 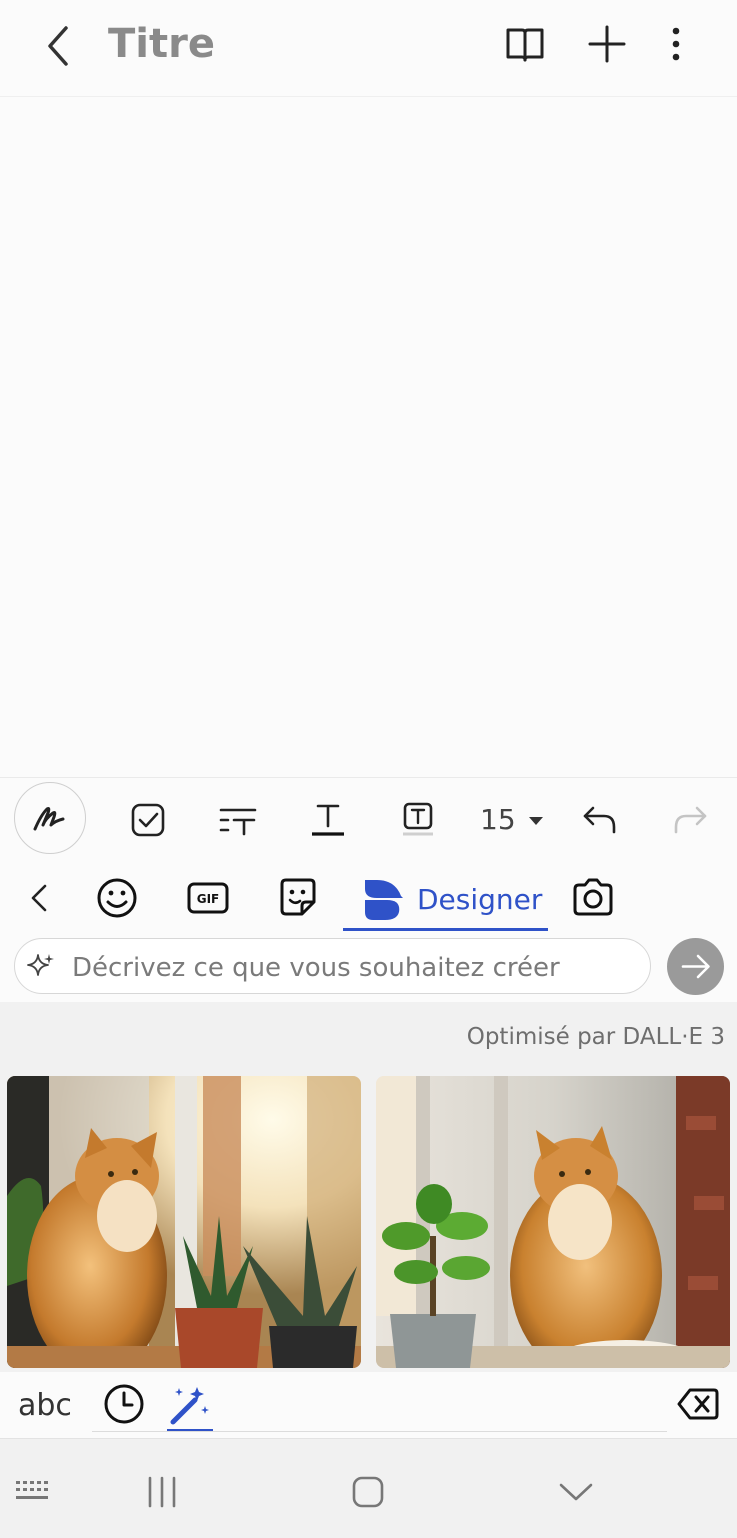 I want to click on powered-by-credit: Optimisé par DALL·E 3, so click(x=595, y=1037).